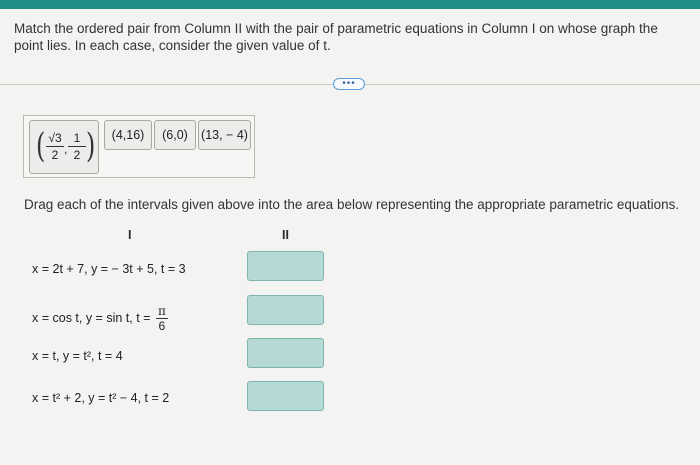 This screenshot has height=465, width=700. Describe the element at coordinates (55, 139) in the screenshot. I see `fraction-x-numerator: √3` at that location.